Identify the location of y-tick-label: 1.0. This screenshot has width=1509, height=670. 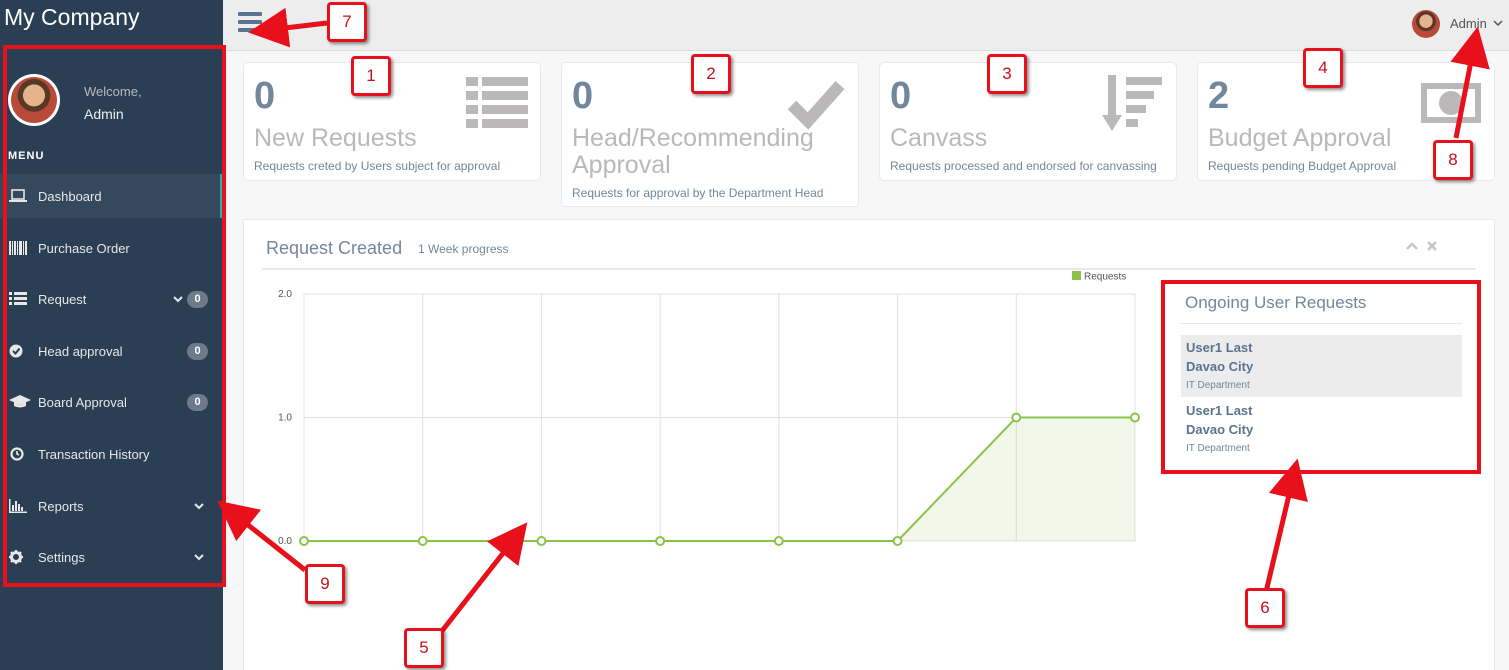
(285, 418).